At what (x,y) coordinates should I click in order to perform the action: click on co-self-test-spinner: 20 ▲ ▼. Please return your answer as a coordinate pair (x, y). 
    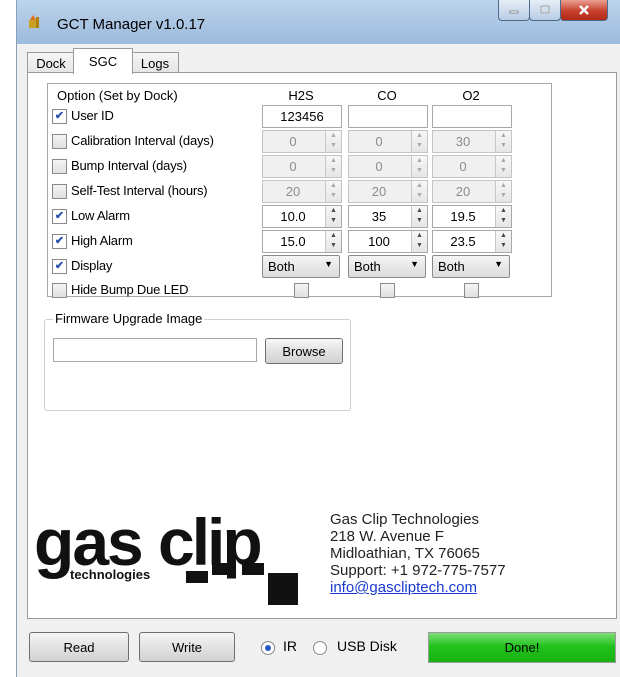
    Looking at the image, I should click on (388, 191).